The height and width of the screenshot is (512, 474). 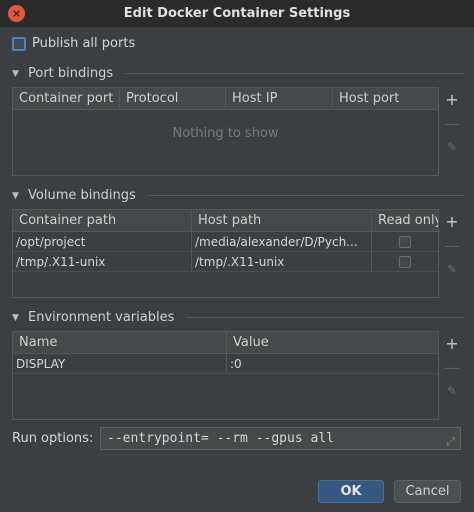 I want to click on close-button: ×, so click(x=16, y=13).